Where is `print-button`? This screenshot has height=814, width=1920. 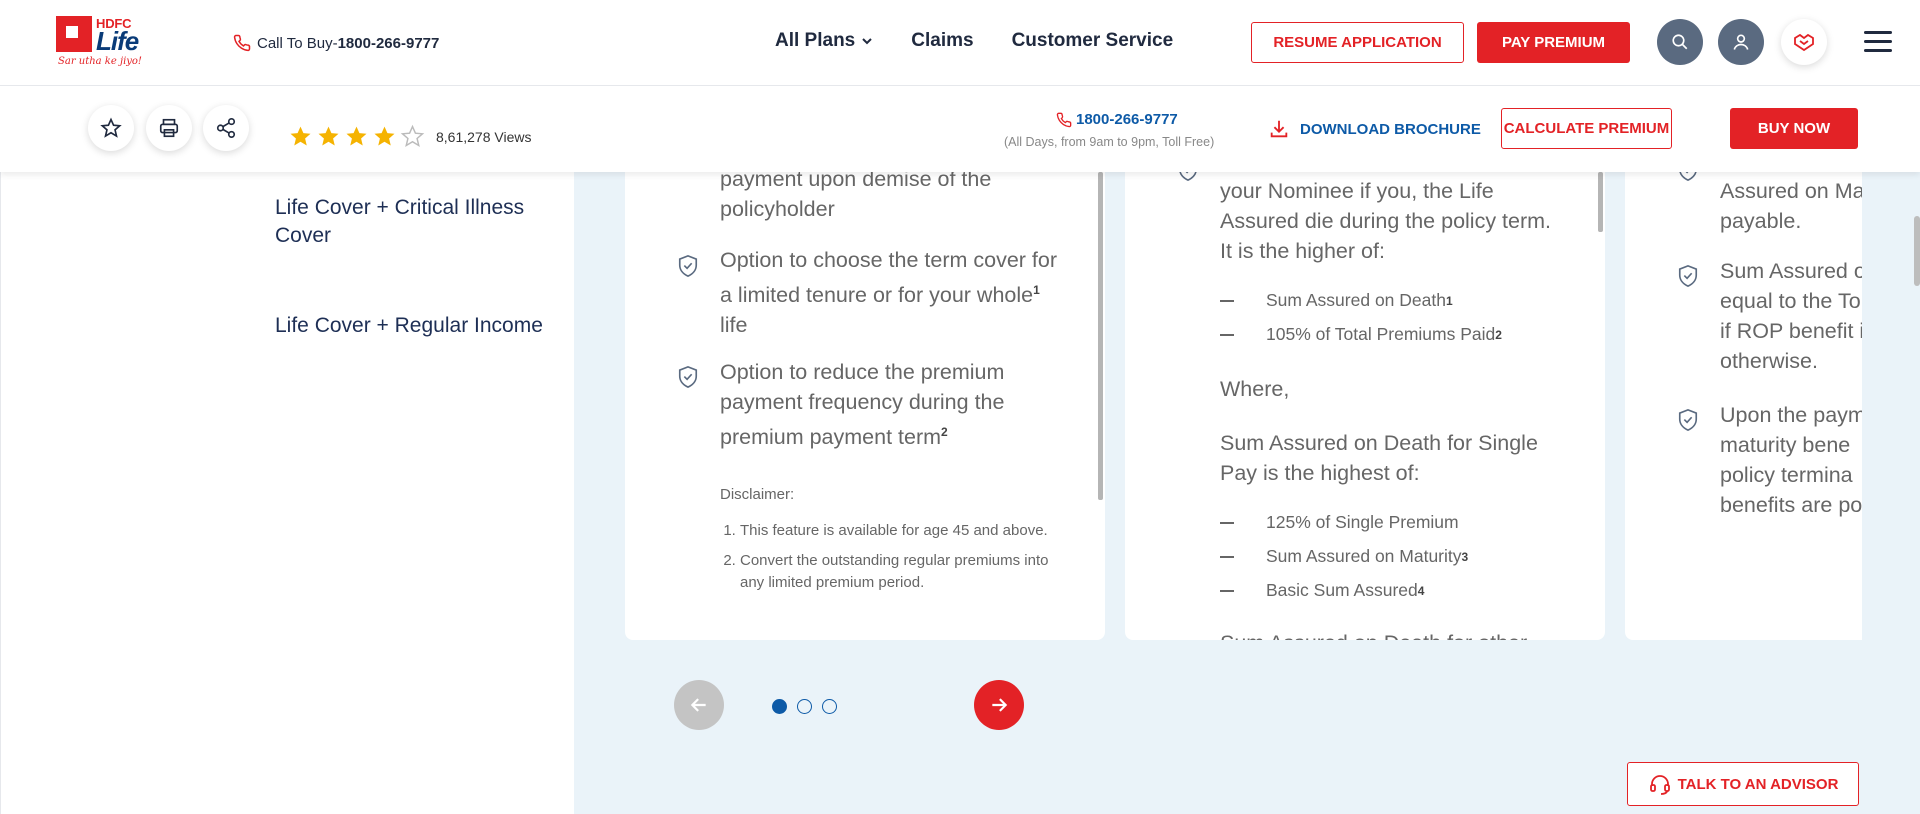 print-button is located at coordinates (169, 128).